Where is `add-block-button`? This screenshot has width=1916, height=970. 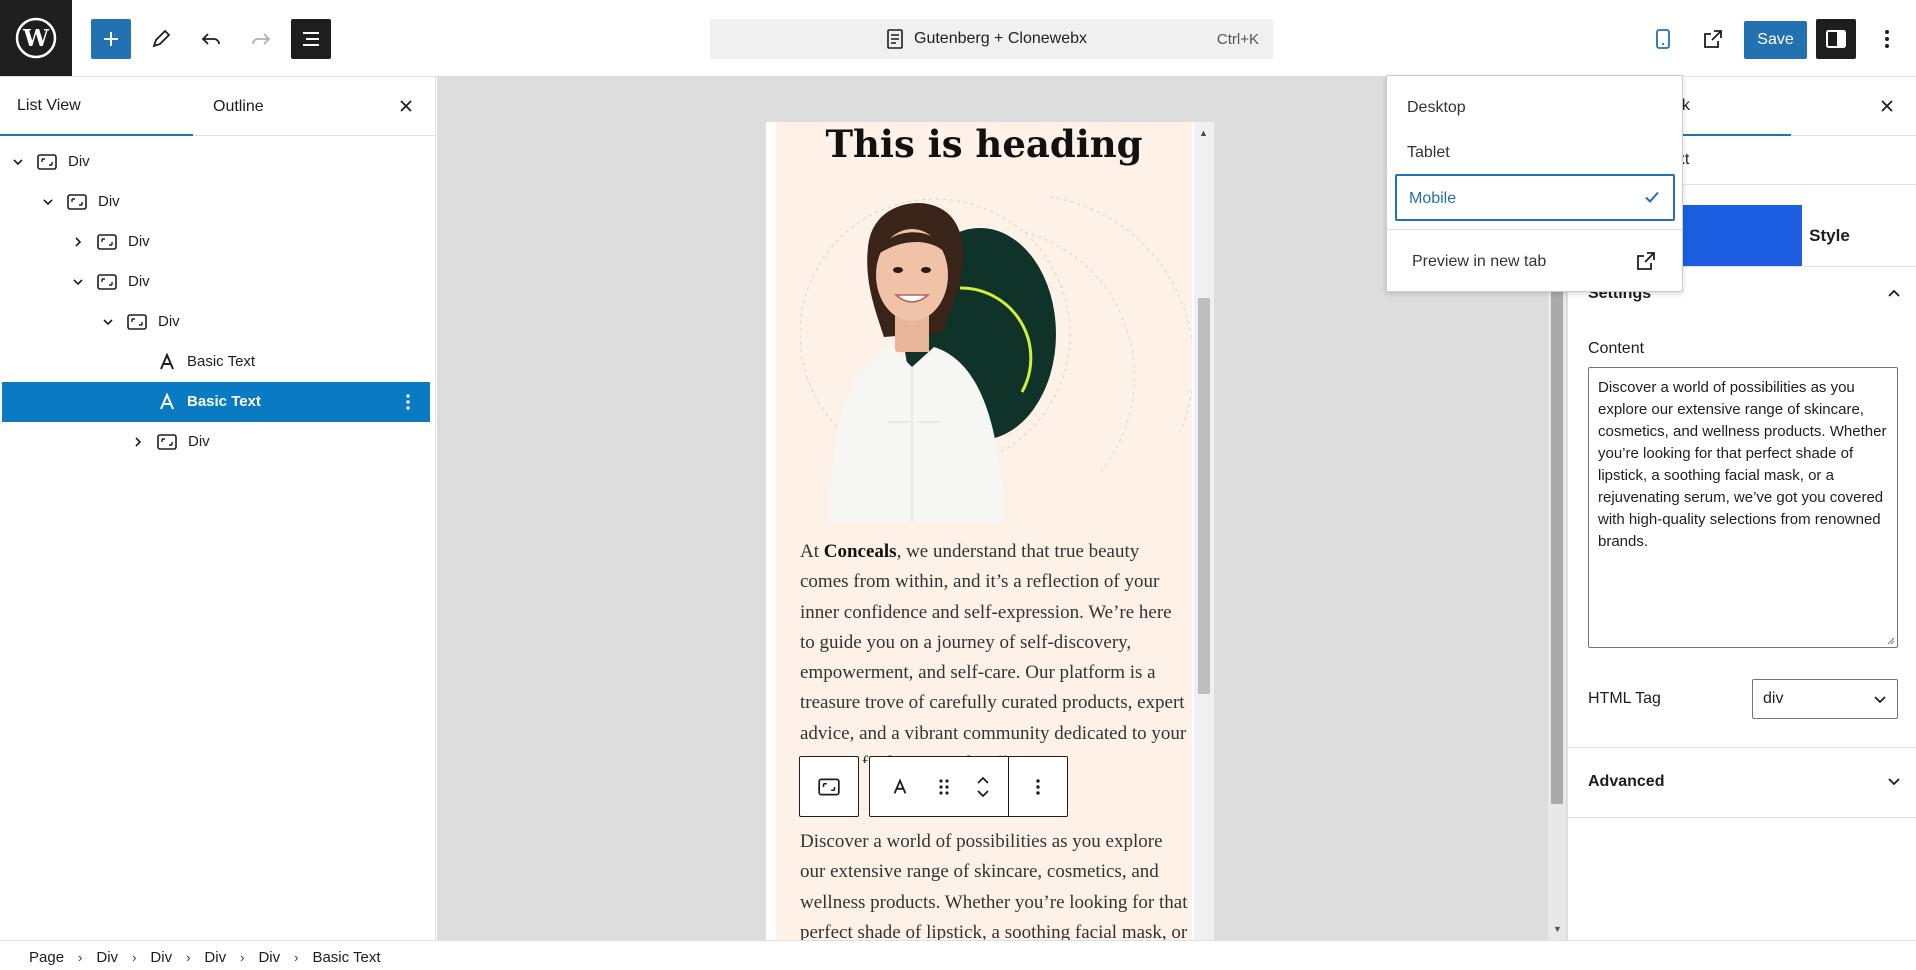 add-block-button is located at coordinates (111, 39).